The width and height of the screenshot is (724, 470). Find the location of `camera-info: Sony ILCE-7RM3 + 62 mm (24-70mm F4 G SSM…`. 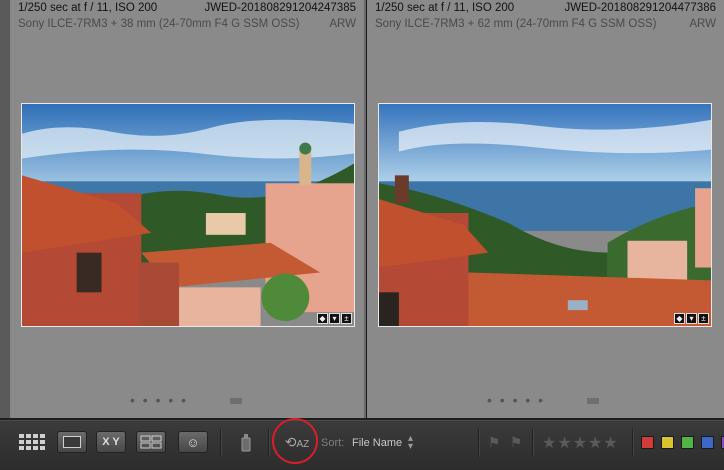

camera-info: Sony ILCE-7RM3 + 62 mm (24-70mm F4 G SSM… is located at coordinates (516, 24).